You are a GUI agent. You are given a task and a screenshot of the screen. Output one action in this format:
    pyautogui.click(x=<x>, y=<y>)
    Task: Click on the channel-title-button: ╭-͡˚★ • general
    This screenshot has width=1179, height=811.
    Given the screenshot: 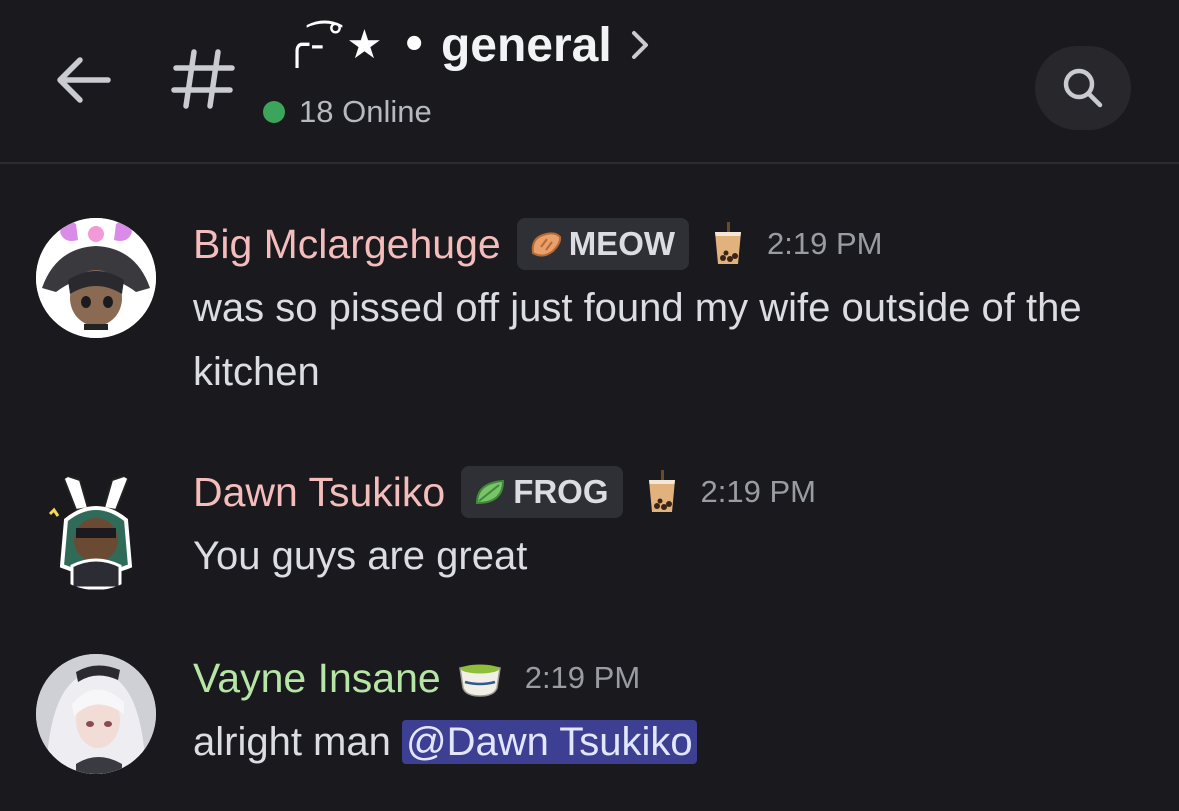 What is the action you would take?
    pyautogui.click(x=468, y=45)
    